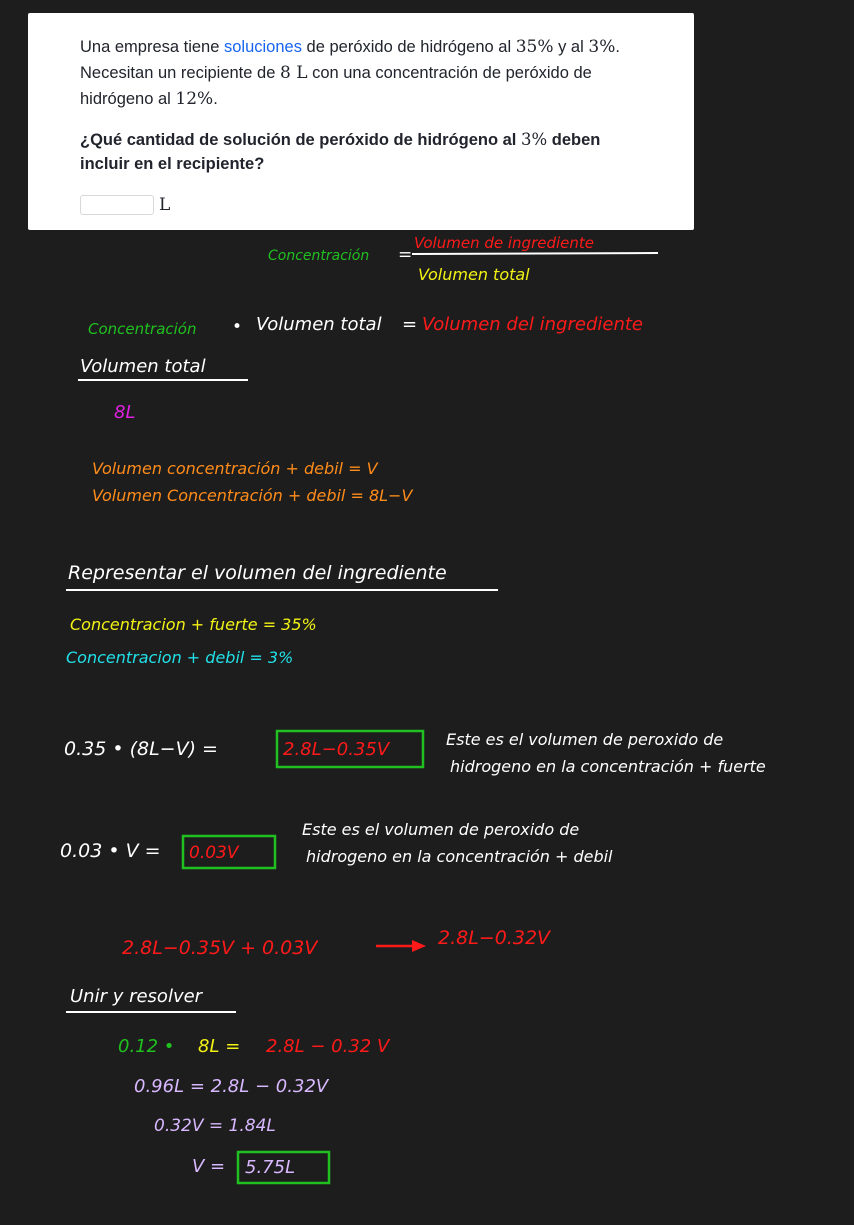 The height and width of the screenshot is (1225, 854). I want to click on strong-volume-line: Volumen Concentración + debil = 8L−V, so click(252, 495).